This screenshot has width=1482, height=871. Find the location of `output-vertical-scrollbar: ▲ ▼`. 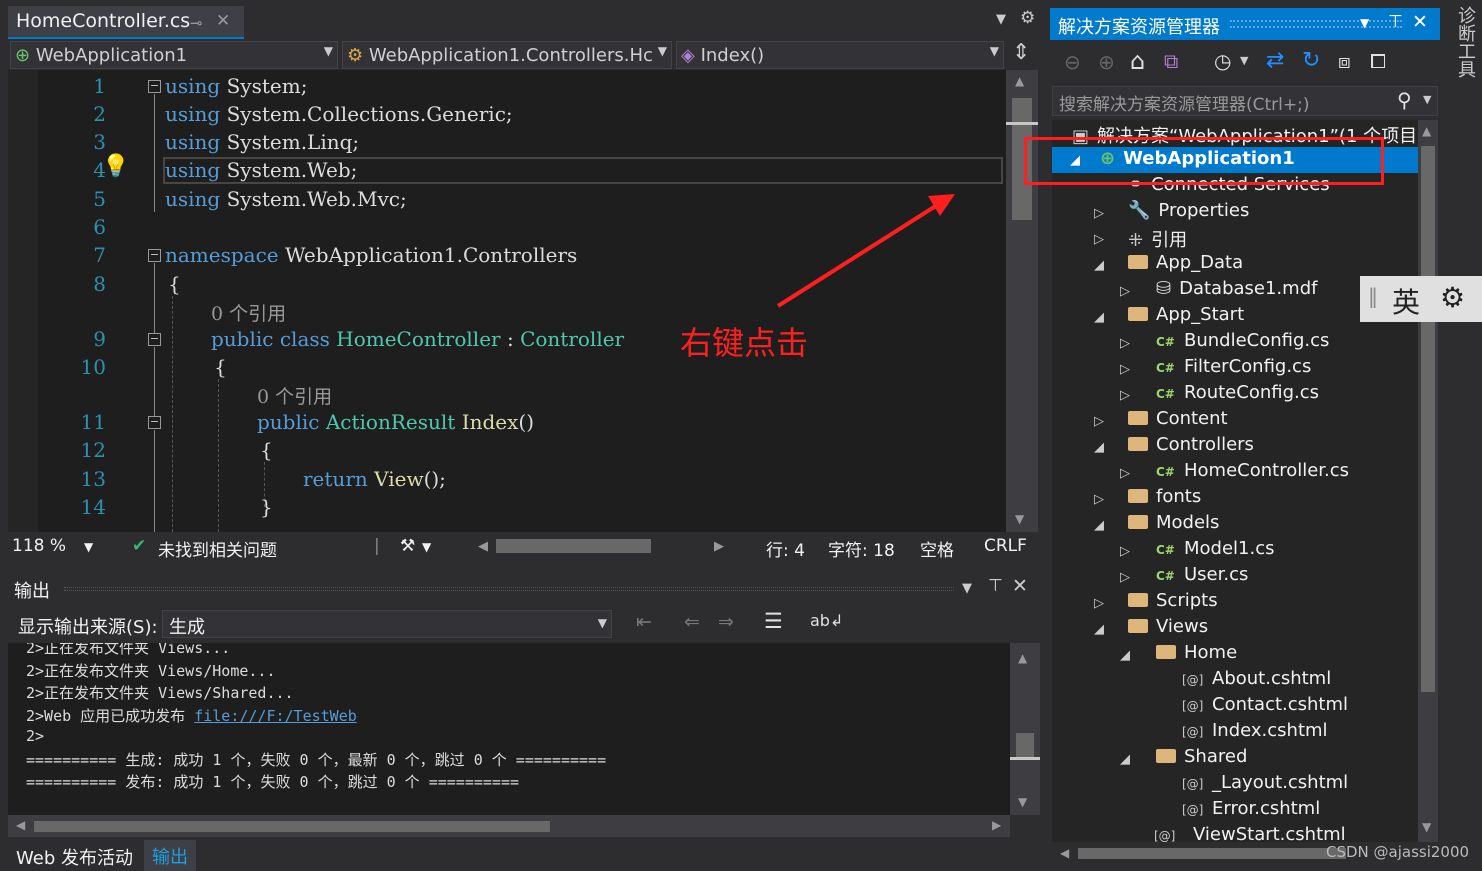

output-vertical-scrollbar: ▲ ▼ is located at coordinates (1025, 729).